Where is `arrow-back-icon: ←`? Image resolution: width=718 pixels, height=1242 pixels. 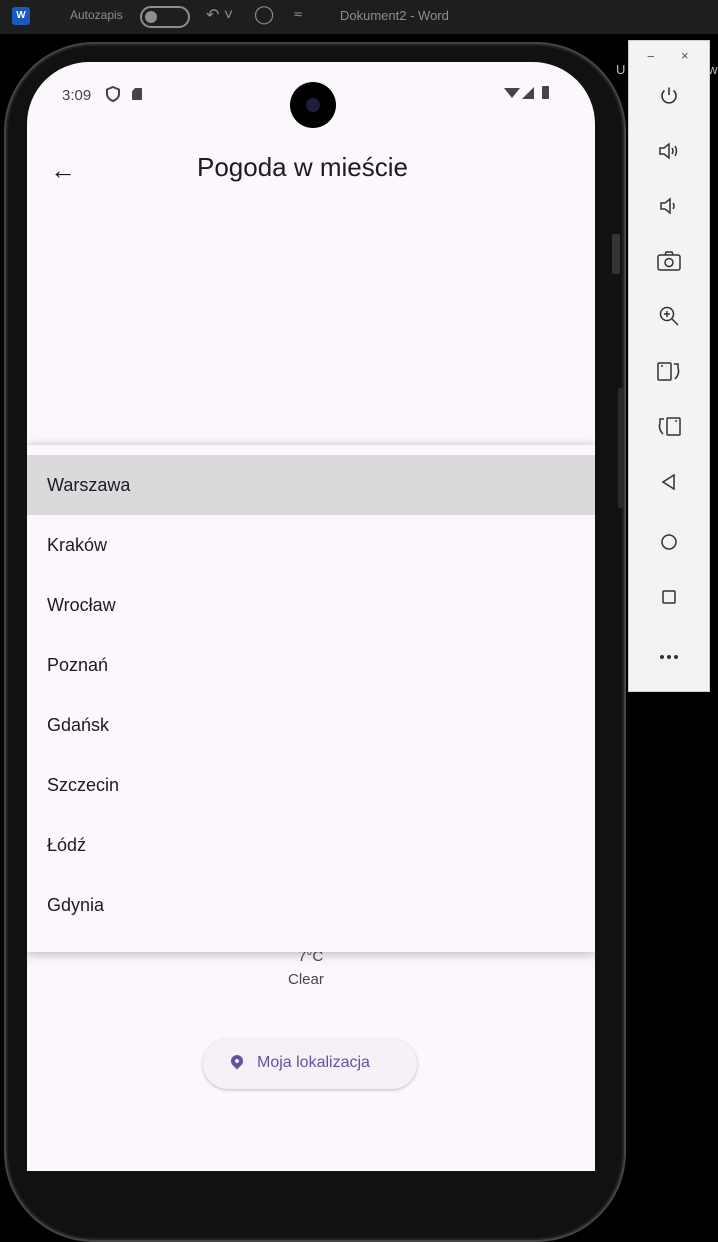
arrow-back-icon: ← is located at coordinates (63, 170).